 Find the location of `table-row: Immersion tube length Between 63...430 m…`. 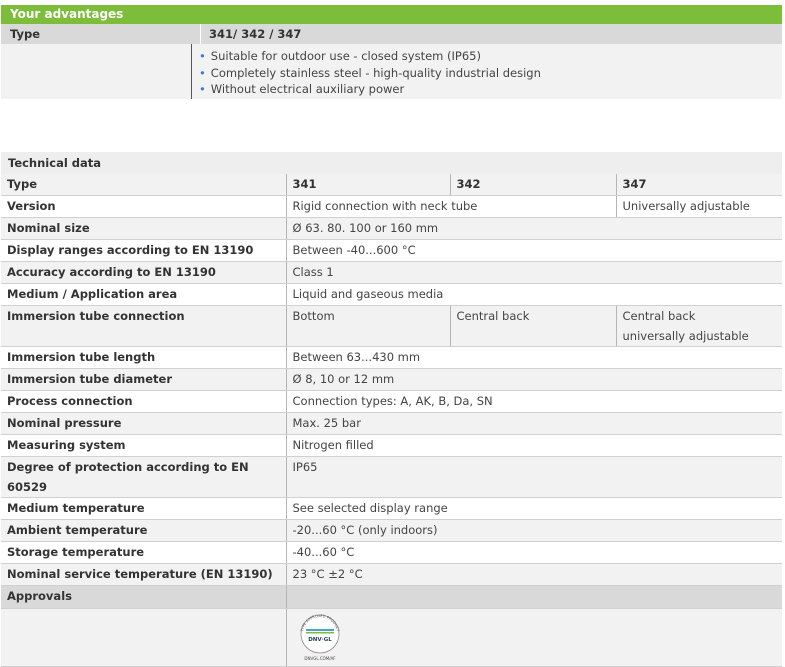

table-row: Immersion tube length Between 63...430 m… is located at coordinates (391, 357).